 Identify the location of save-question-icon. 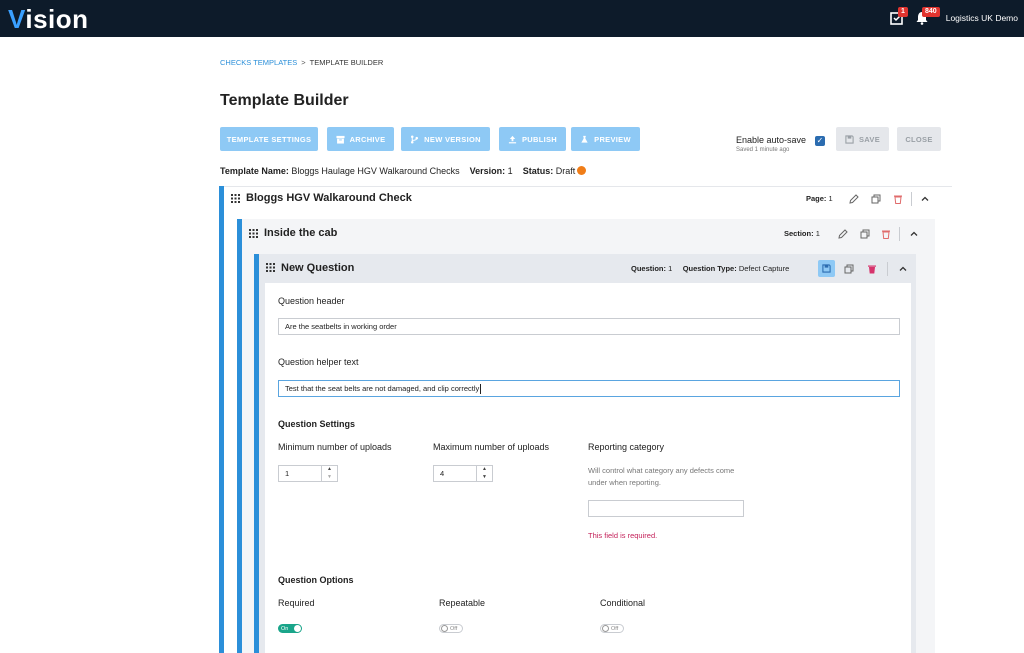
(826, 268).